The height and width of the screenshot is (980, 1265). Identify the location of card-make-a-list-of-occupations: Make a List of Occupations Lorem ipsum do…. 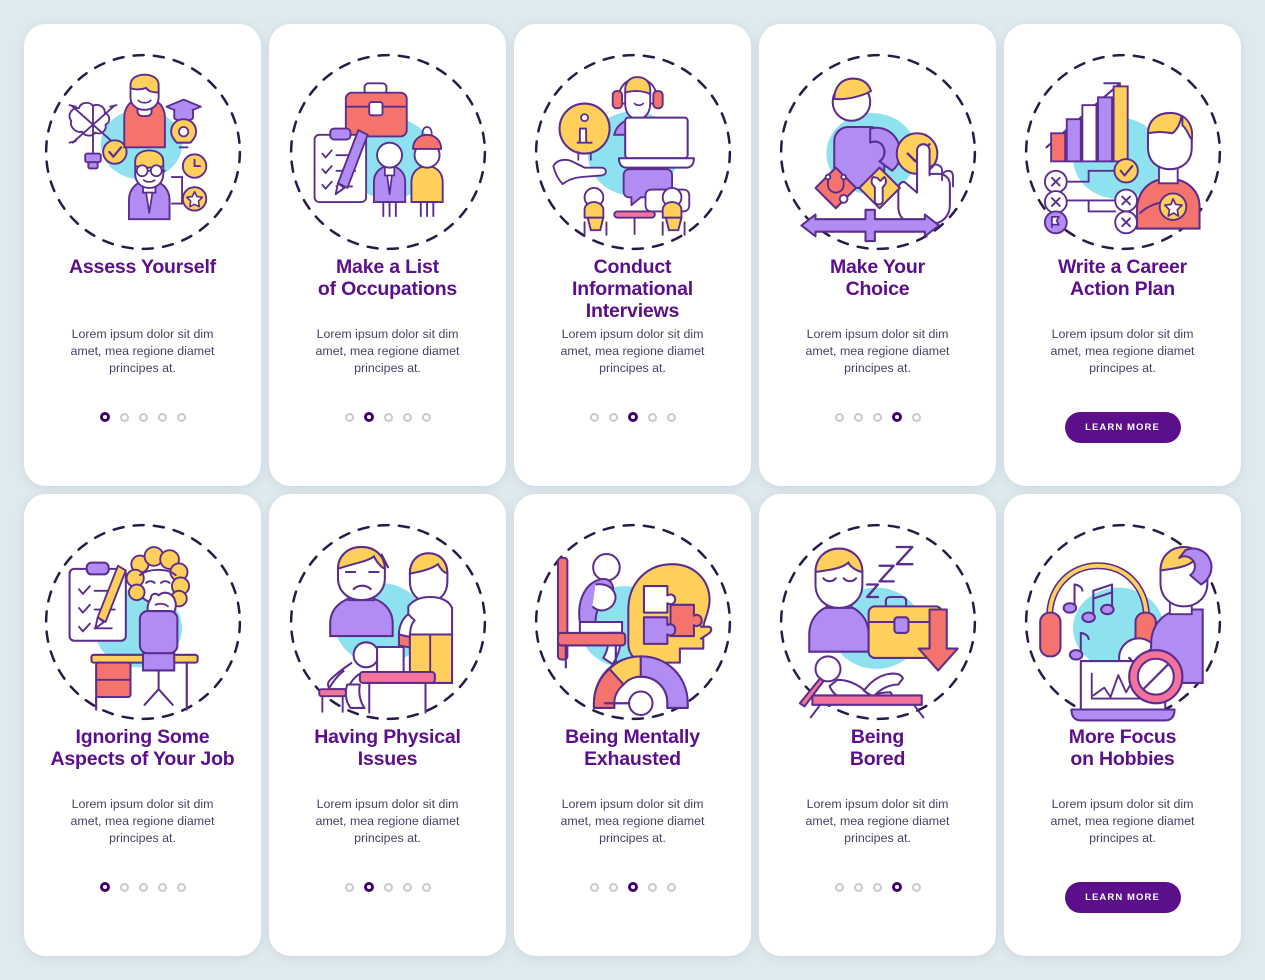
(387, 255).